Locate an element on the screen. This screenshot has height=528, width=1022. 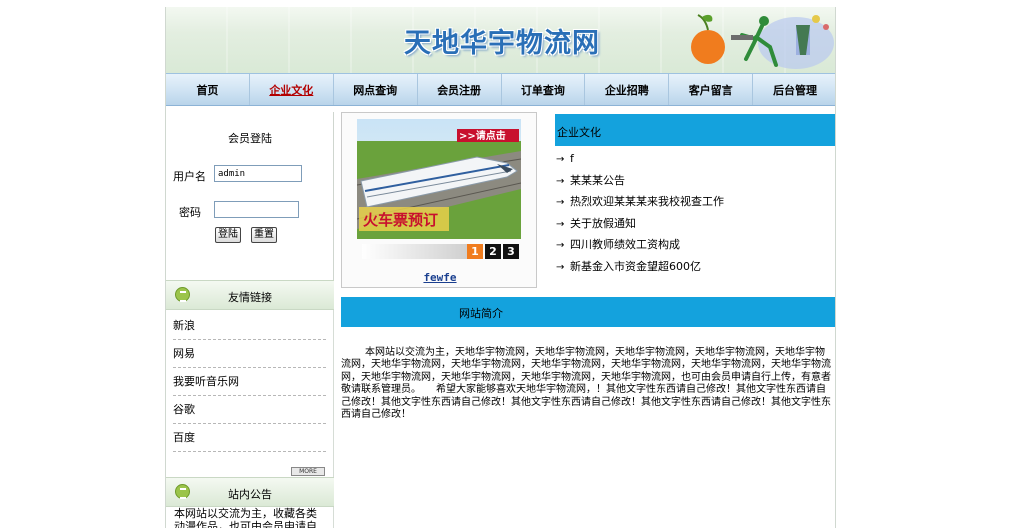
link-item: 新浪 is located at coordinates (249, 326).